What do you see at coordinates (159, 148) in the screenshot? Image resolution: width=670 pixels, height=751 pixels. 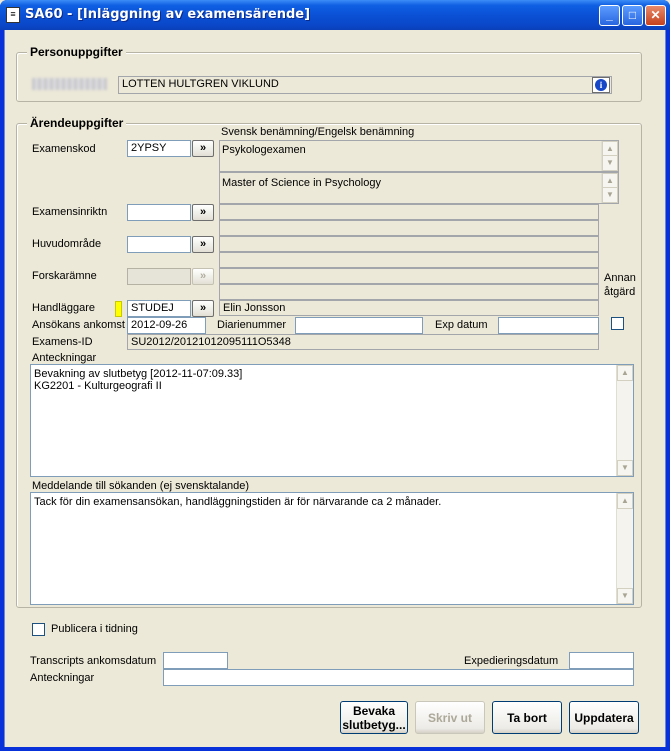 I see `examenskod-input: 2YPSY` at bounding box center [159, 148].